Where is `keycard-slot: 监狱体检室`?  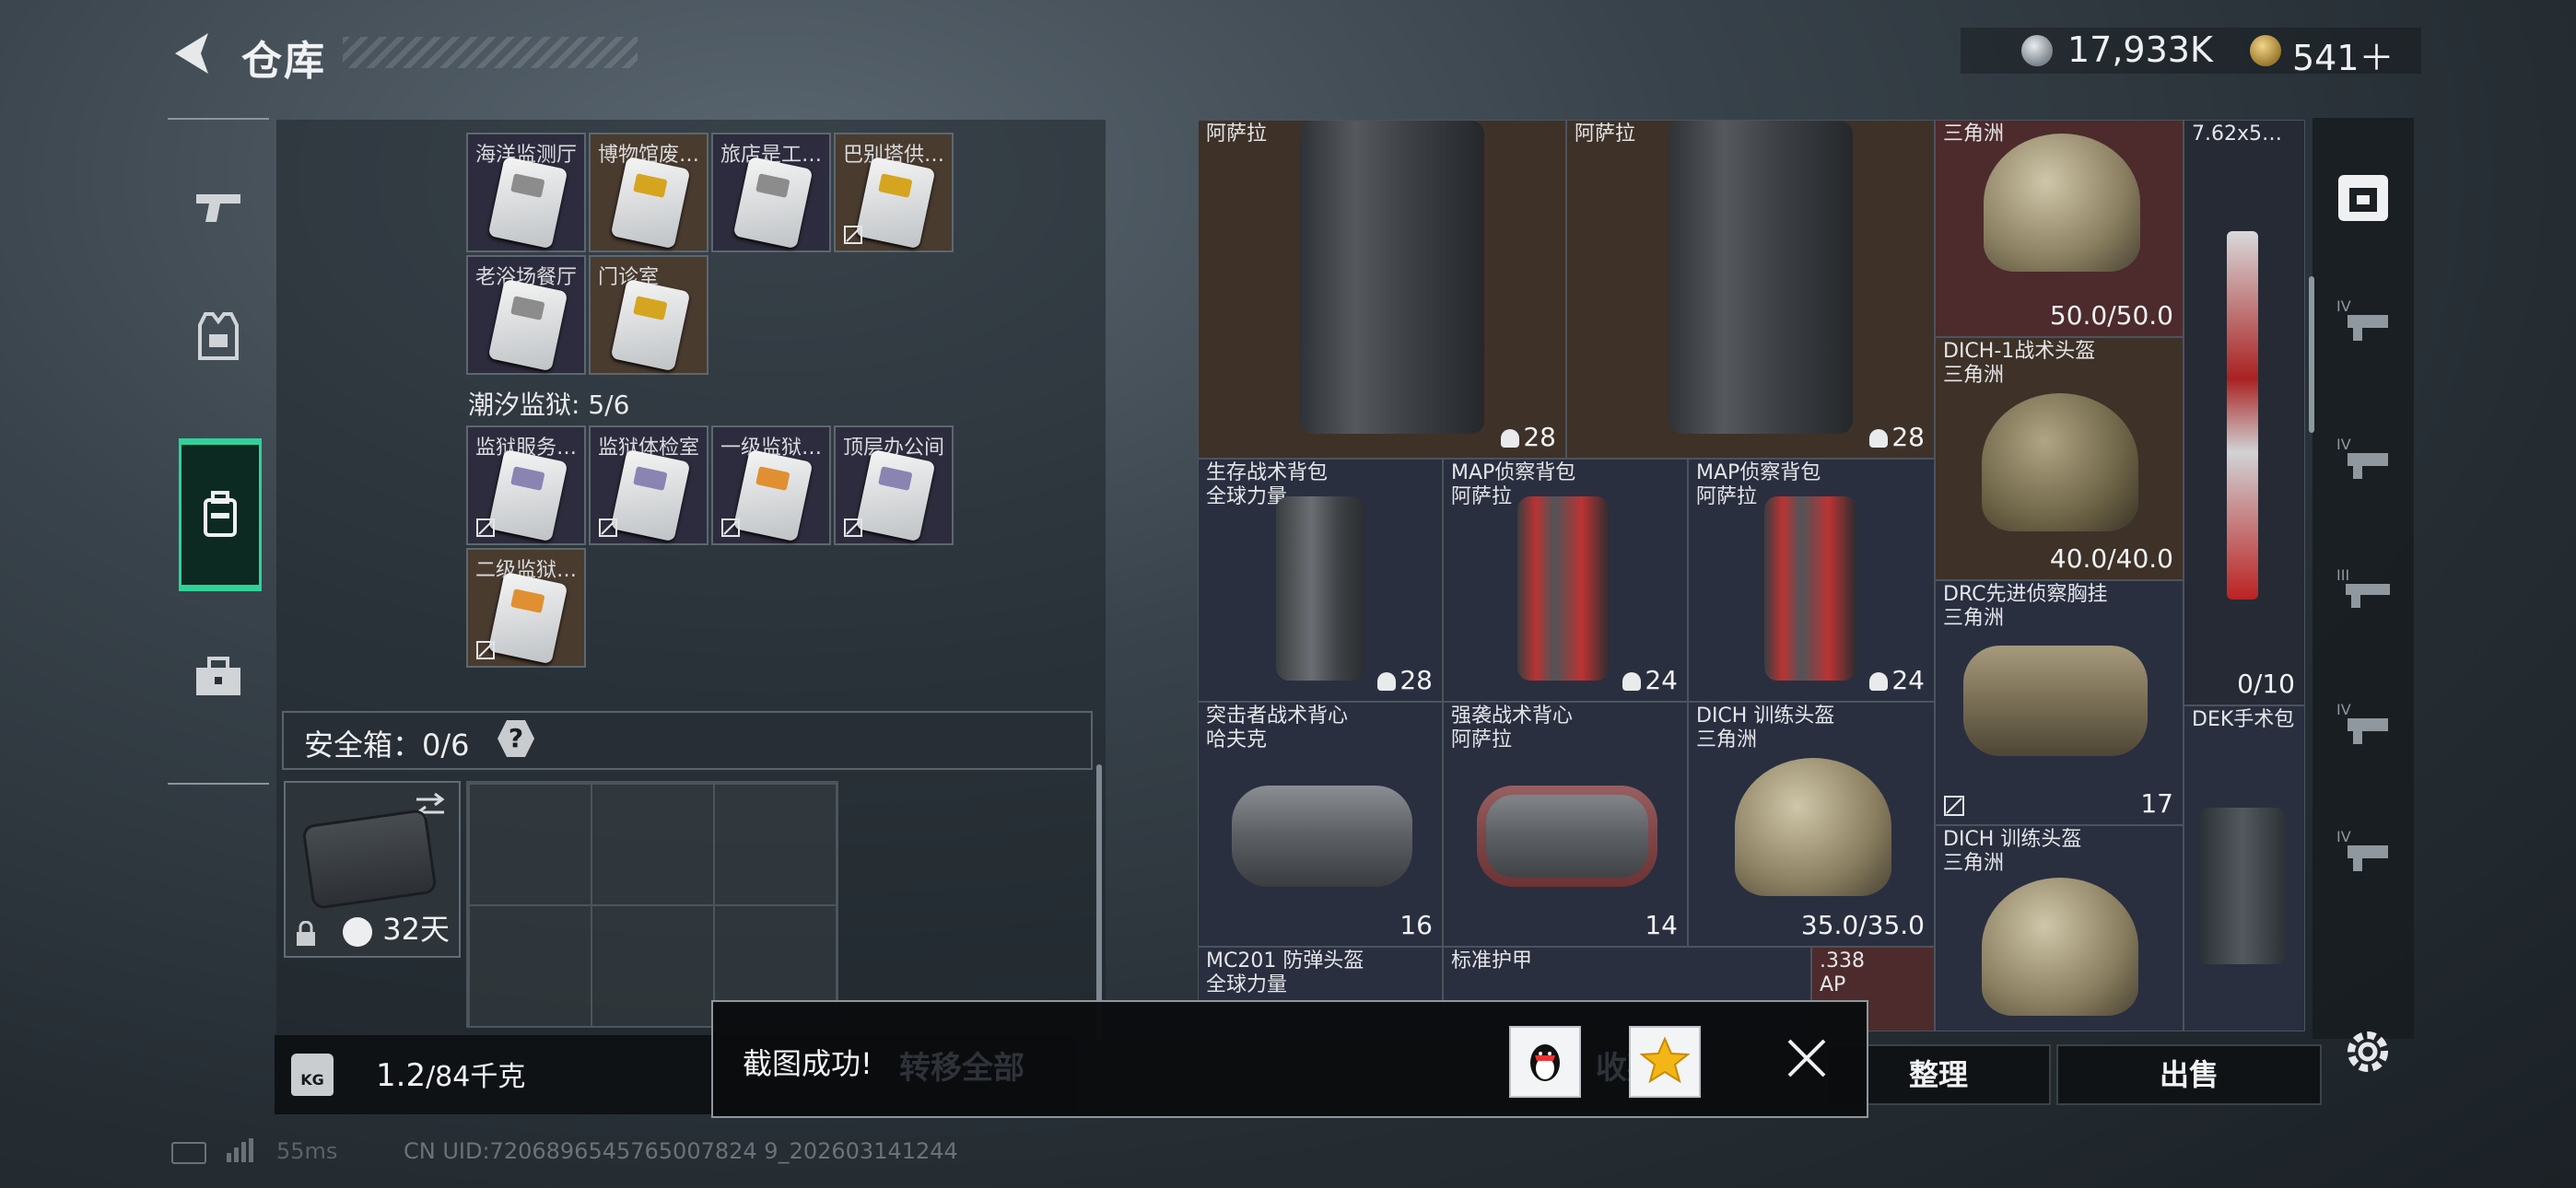
keycard-slot: 监狱体检室 is located at coordinates (648, 485).